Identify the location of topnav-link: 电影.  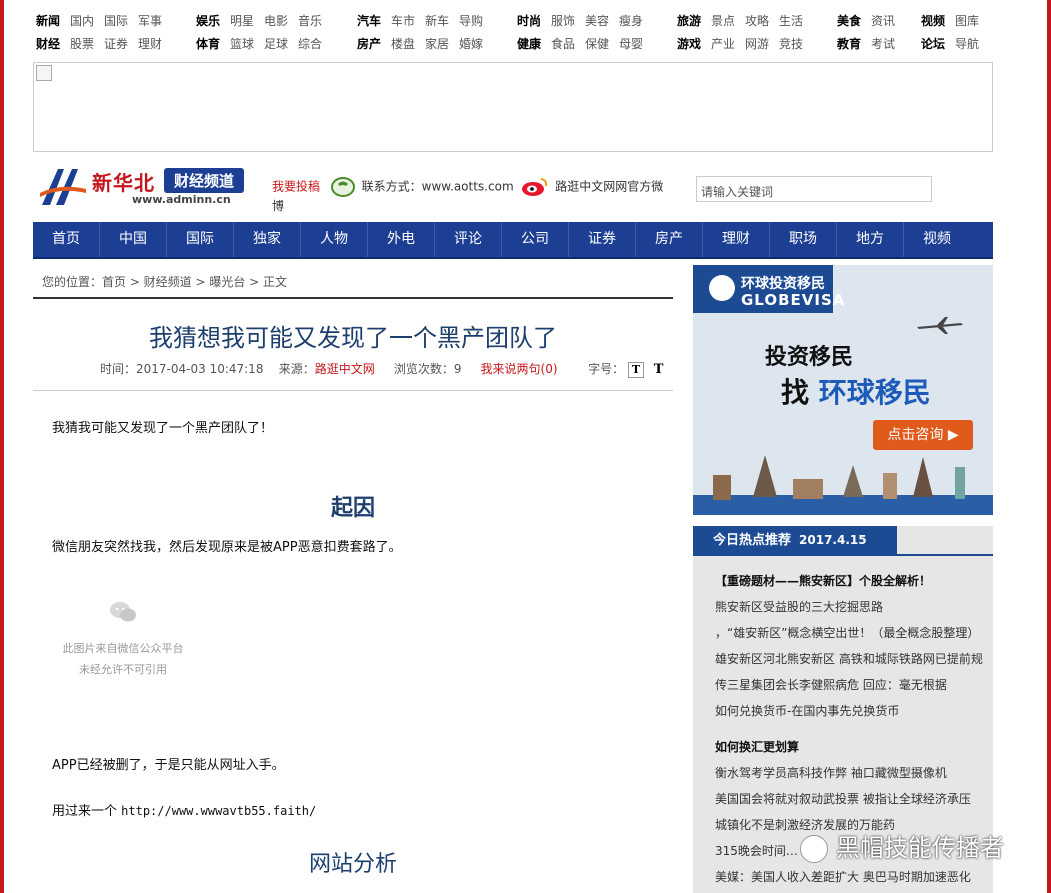
(276, 21).